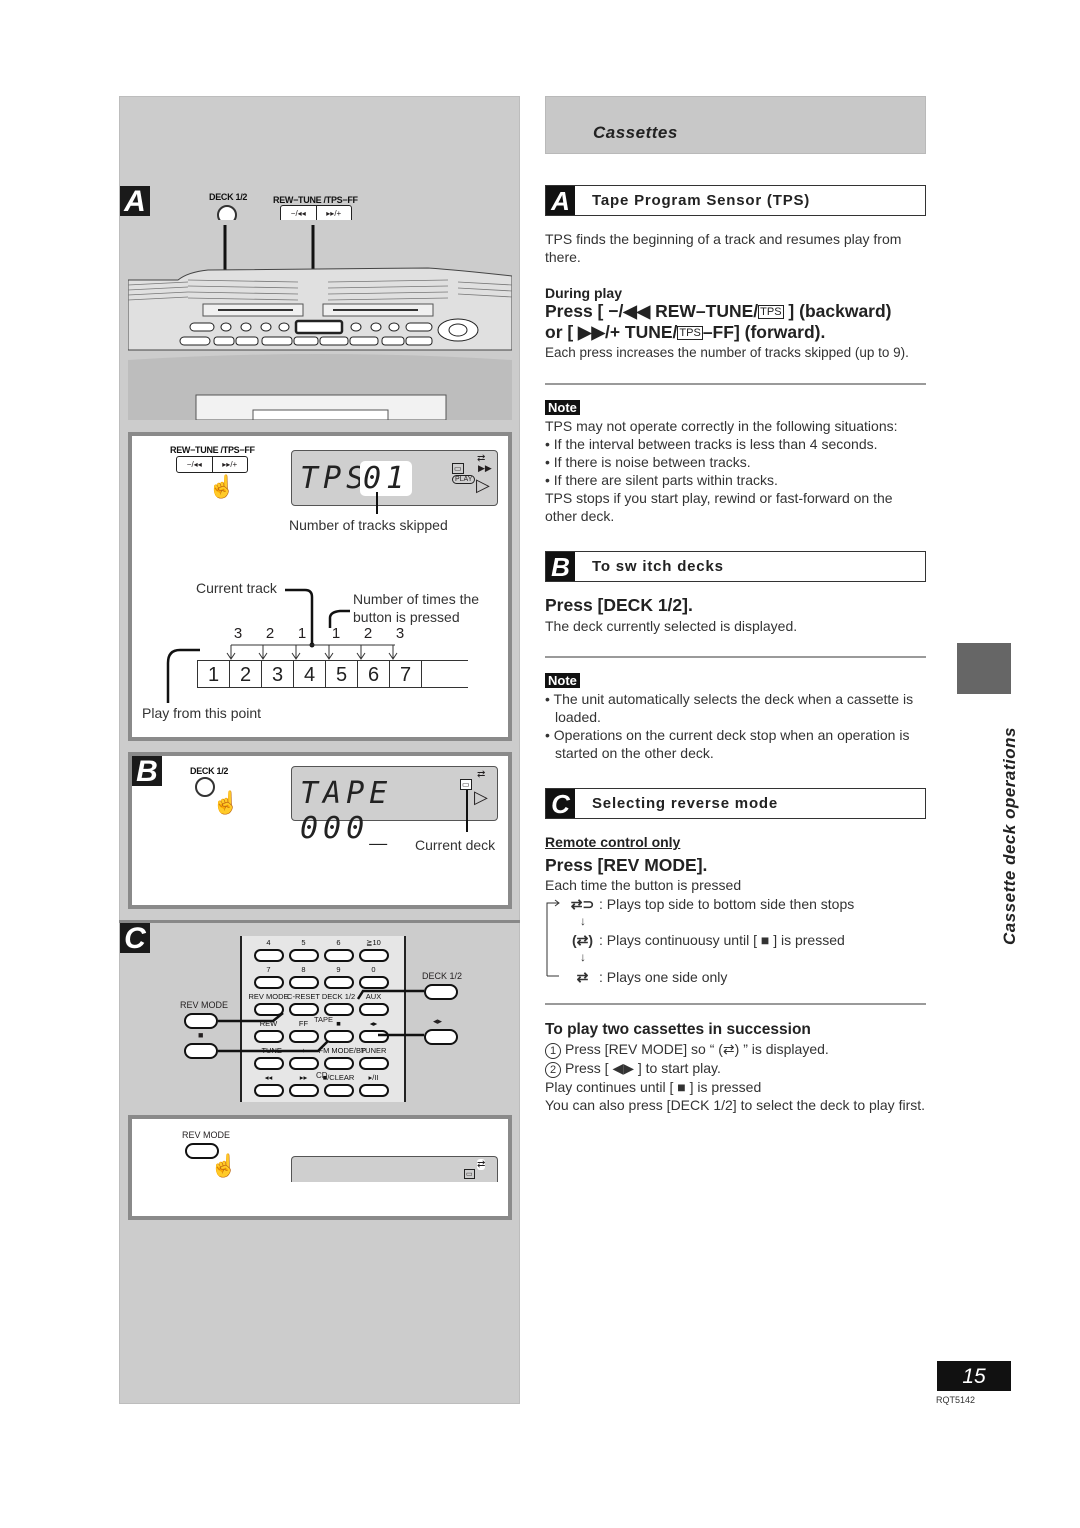 This screenshot has width=1080, height=1528. I want to click on section-c-detail: Each time the button is pressed, so click(643, 885).